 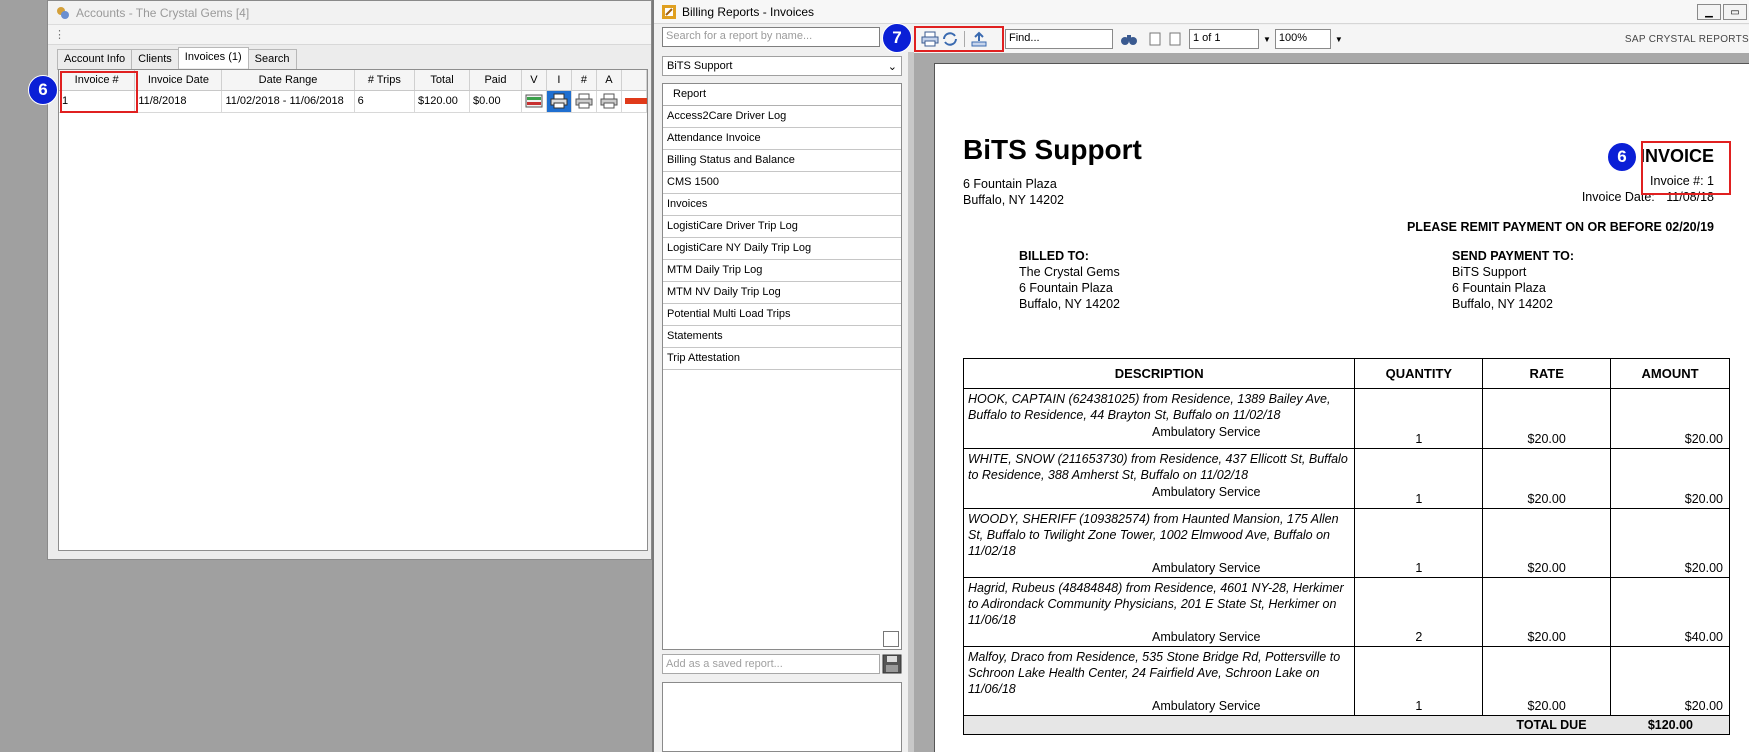 I want to click on billed-to-line2: 6 Fountain Plaza, so click(x=1066, y=288).